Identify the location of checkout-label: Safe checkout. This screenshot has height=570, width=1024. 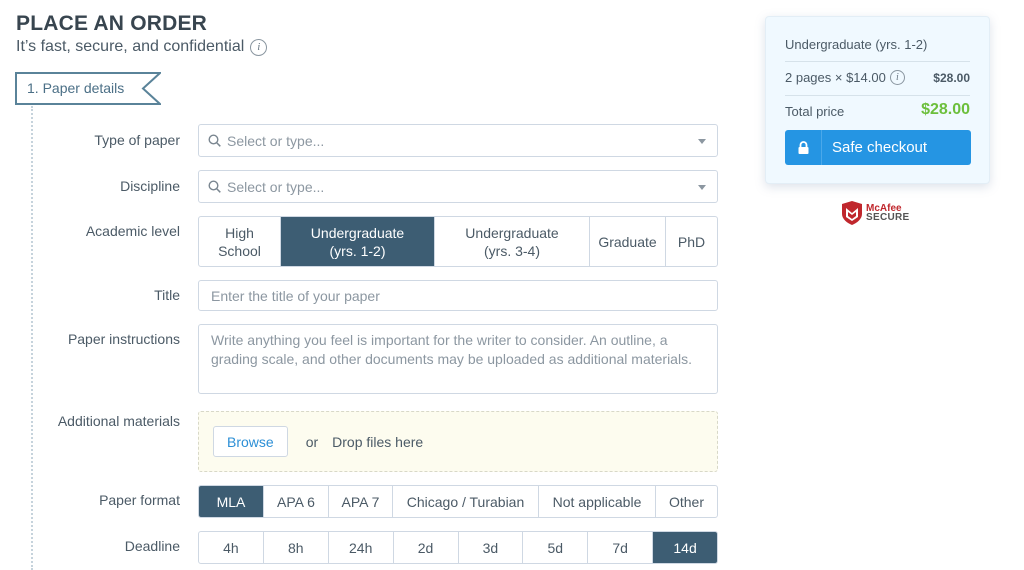
(880, 147).